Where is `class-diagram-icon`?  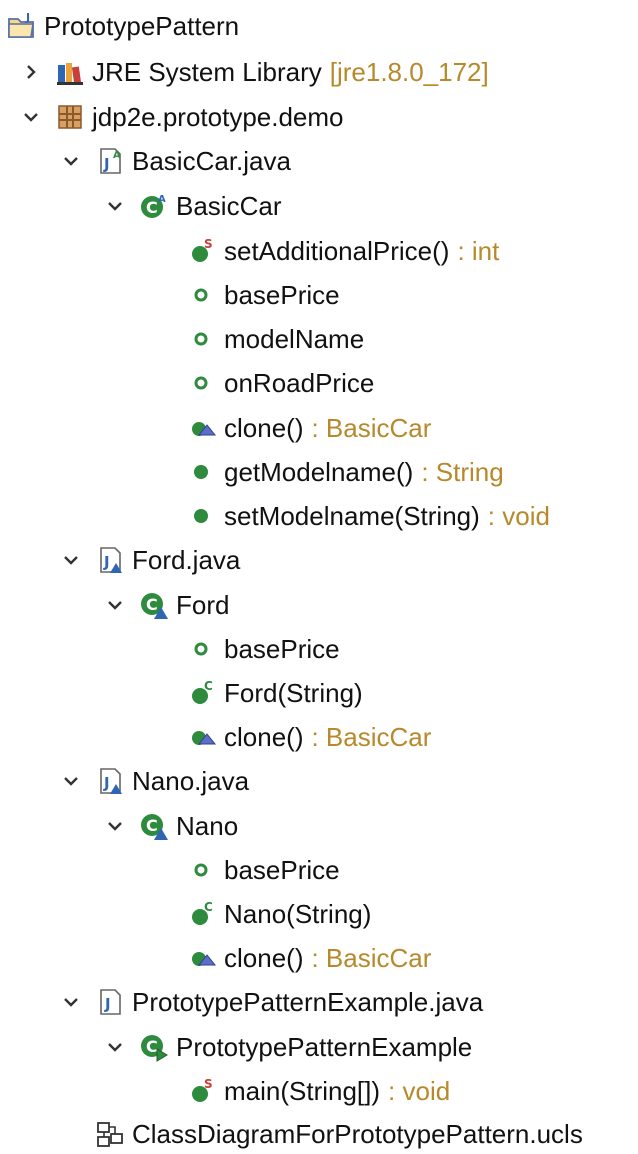
class-diagram-icon is located at coordinates (110, 1134).